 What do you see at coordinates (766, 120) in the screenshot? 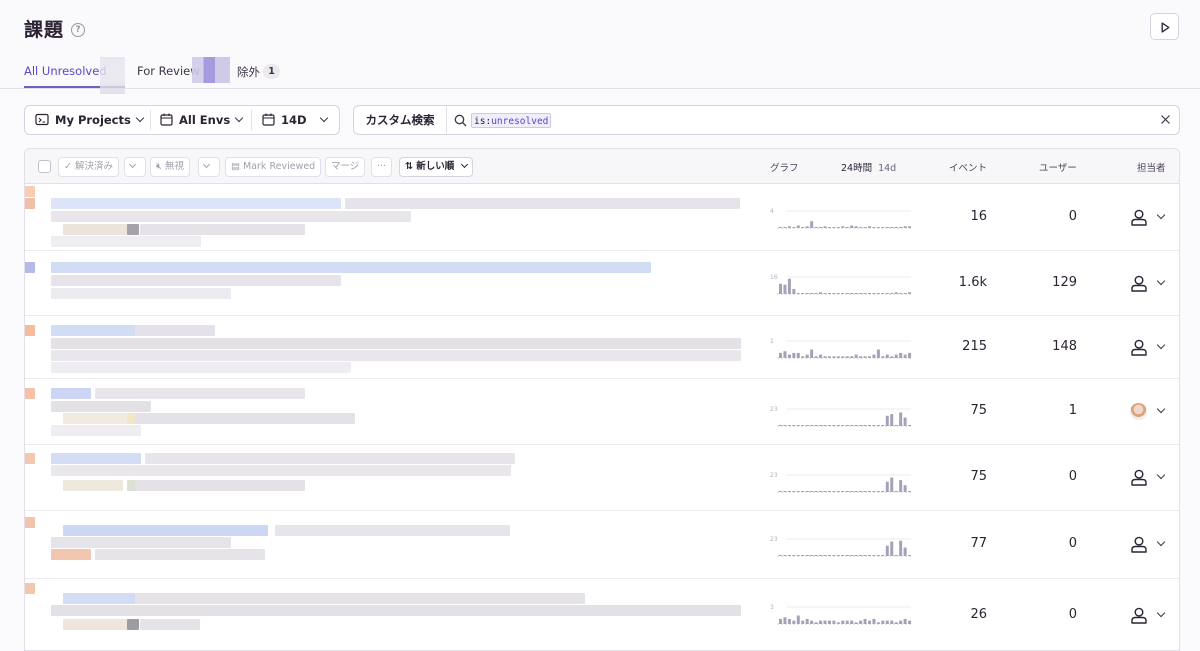
I see `search-bar: カスタム検索 is:unresolved` at bounding box center [766, 120].